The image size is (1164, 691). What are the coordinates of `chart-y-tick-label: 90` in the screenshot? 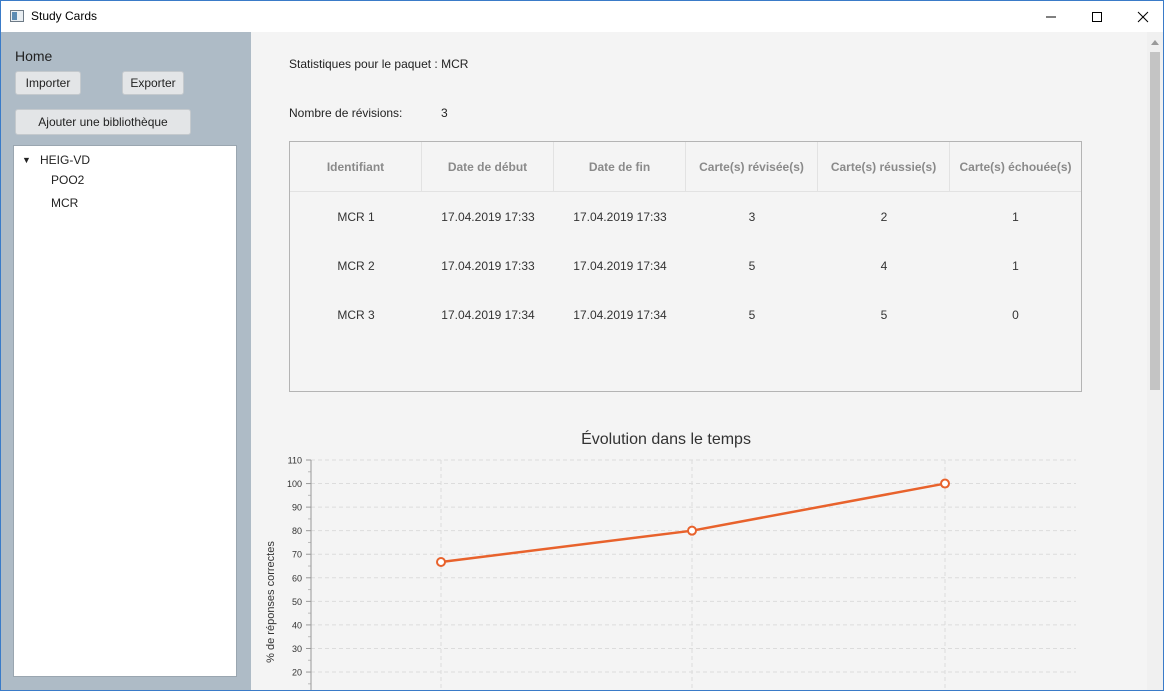 It's located at (297, 508).